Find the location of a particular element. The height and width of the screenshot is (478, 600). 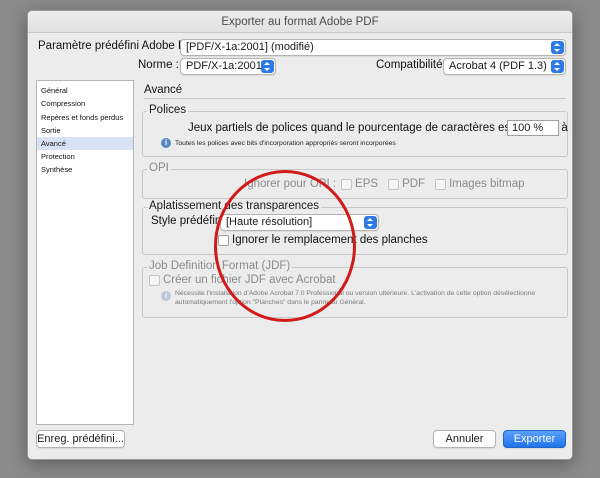

sidebar-item-summary: Synthèse is located at coordinates (85, 169).